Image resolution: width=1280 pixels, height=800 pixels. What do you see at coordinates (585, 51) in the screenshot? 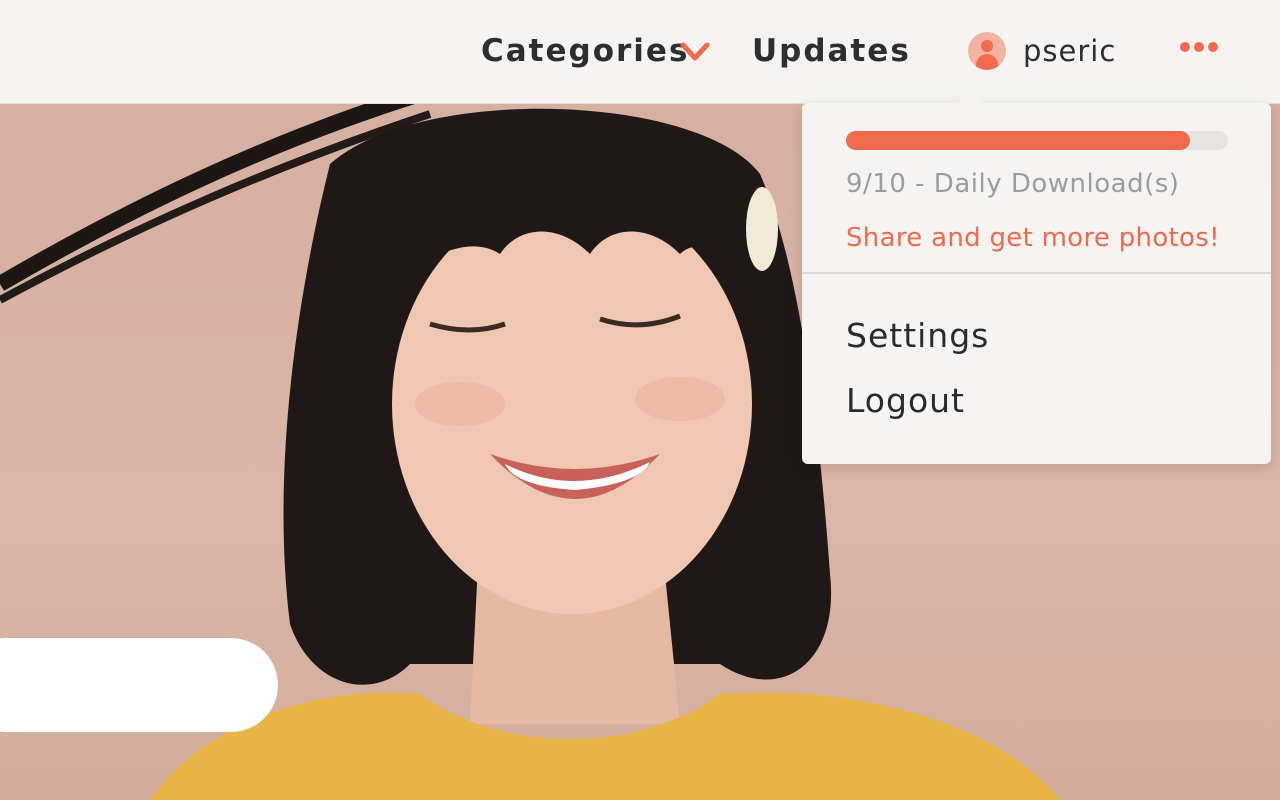
I see `nav-categories: Categories` at bounding box center [585, 51].